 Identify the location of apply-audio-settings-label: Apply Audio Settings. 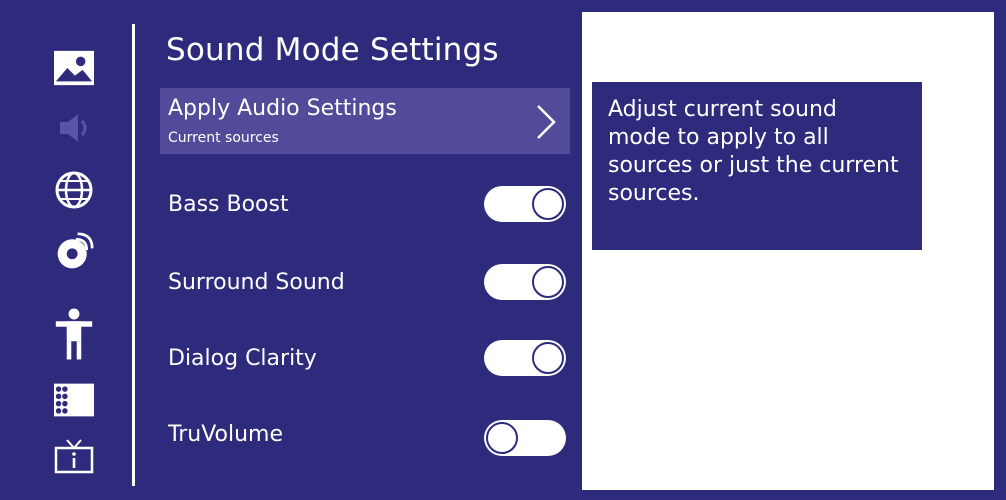
(282, 108).